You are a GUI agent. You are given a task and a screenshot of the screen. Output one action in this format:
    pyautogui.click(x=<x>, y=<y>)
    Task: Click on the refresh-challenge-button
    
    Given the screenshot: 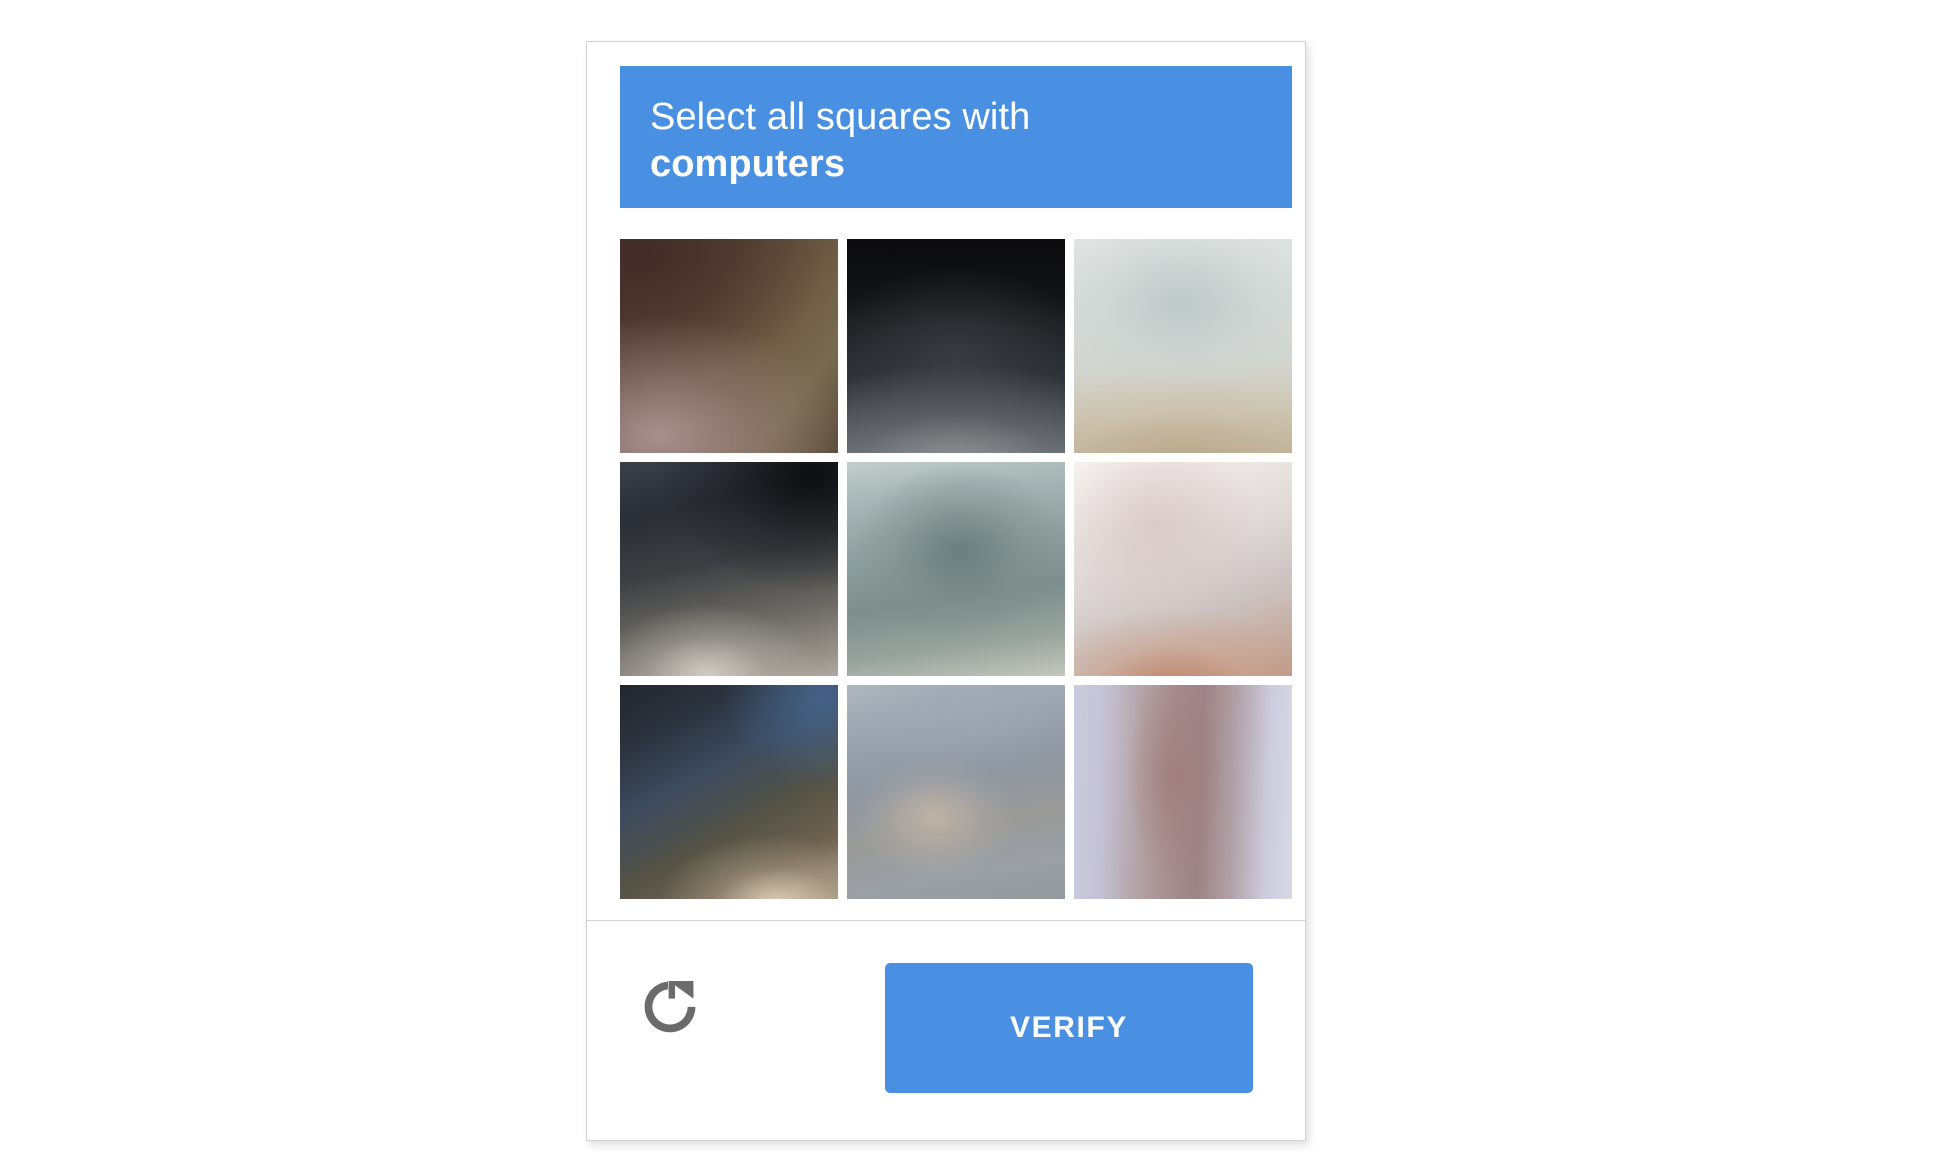 What is the action you would take?
    pyautogui.click(x=670, y=1007)
    